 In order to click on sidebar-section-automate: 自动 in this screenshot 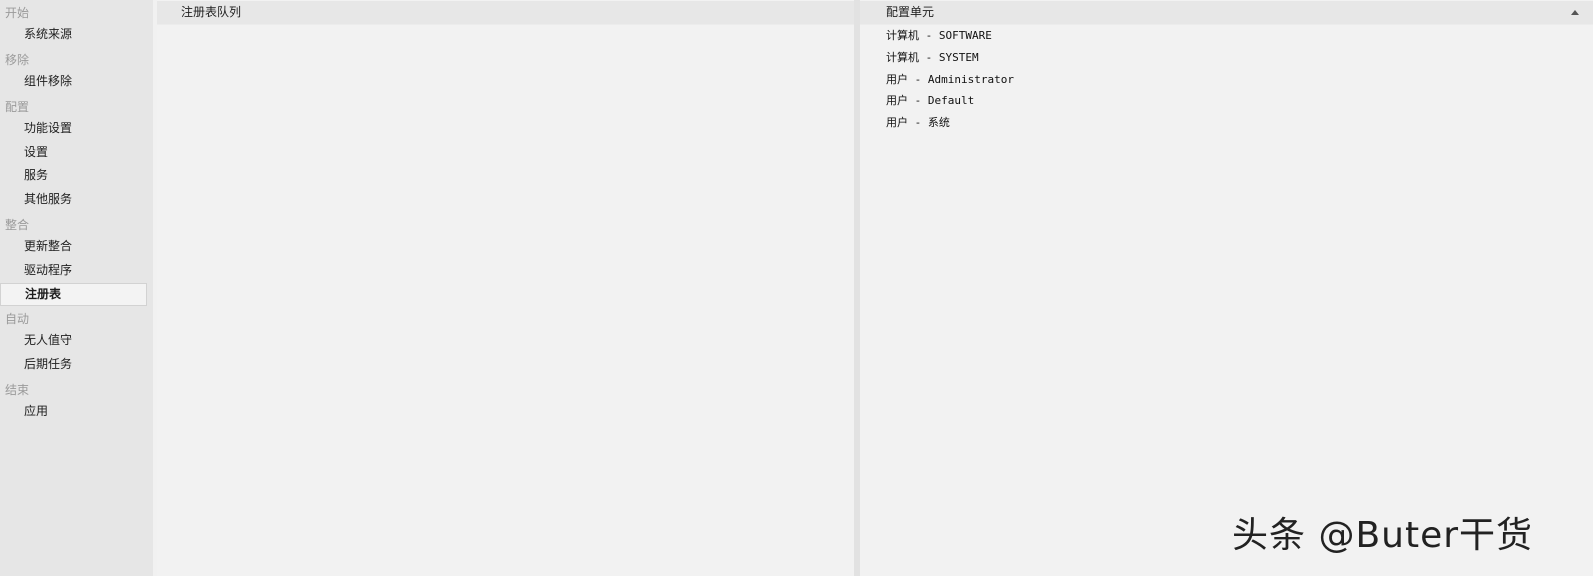, I will do `click(17, 319)`.